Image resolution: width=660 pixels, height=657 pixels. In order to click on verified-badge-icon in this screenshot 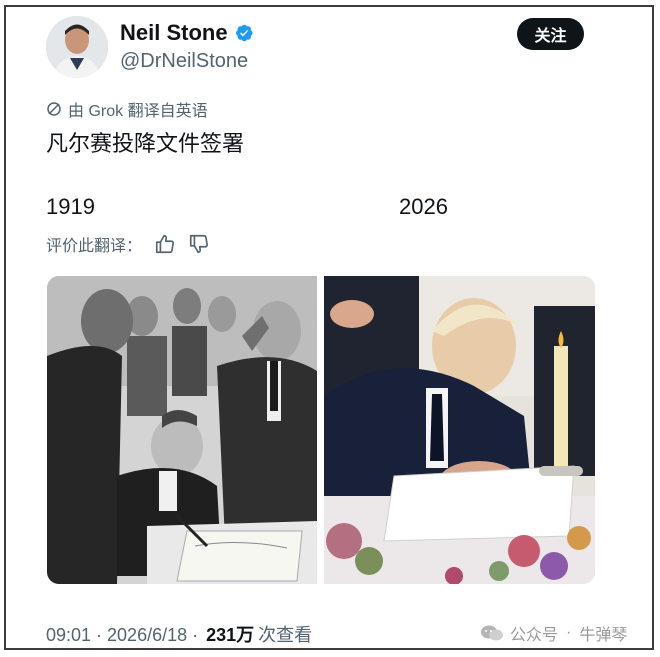, I will do `click(244, 33)`.